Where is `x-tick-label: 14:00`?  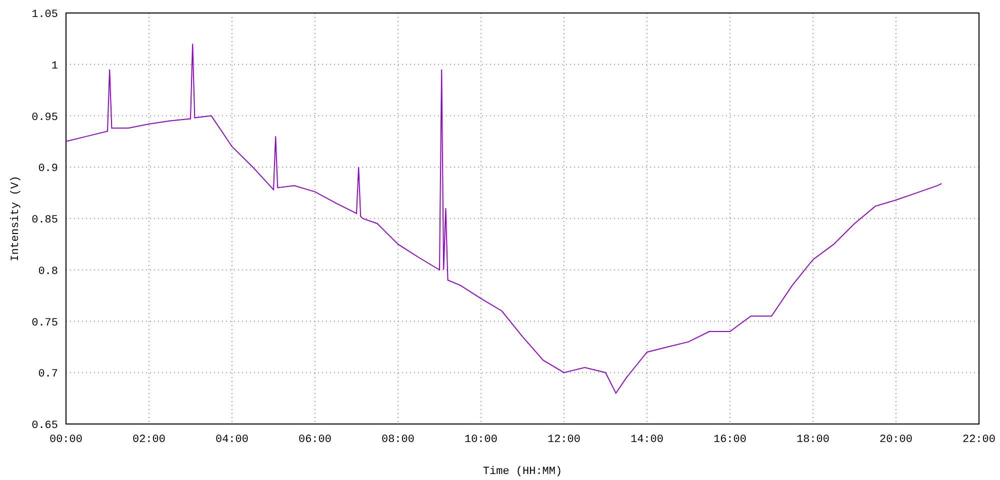 x-tick-label: 14:00 is located at coordinates (647, 440).